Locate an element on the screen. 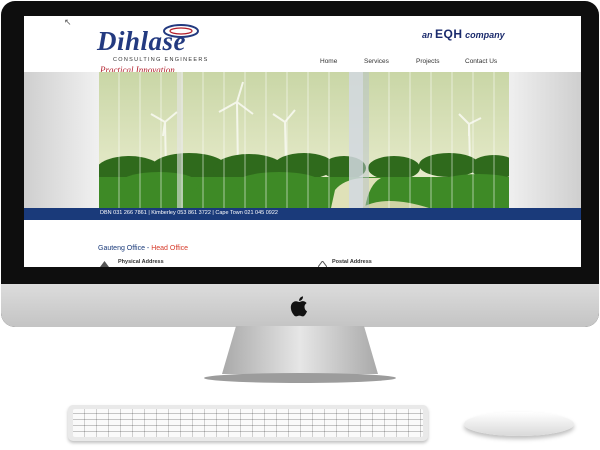  parent-prefix: an is located at coordinates (427, 35).